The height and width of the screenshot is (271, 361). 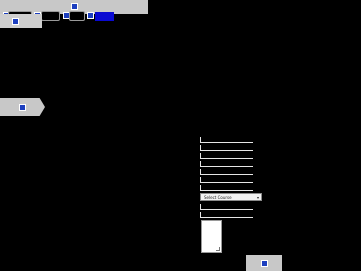 I want to click on toolbar-icon, so click(x=90, y=15).